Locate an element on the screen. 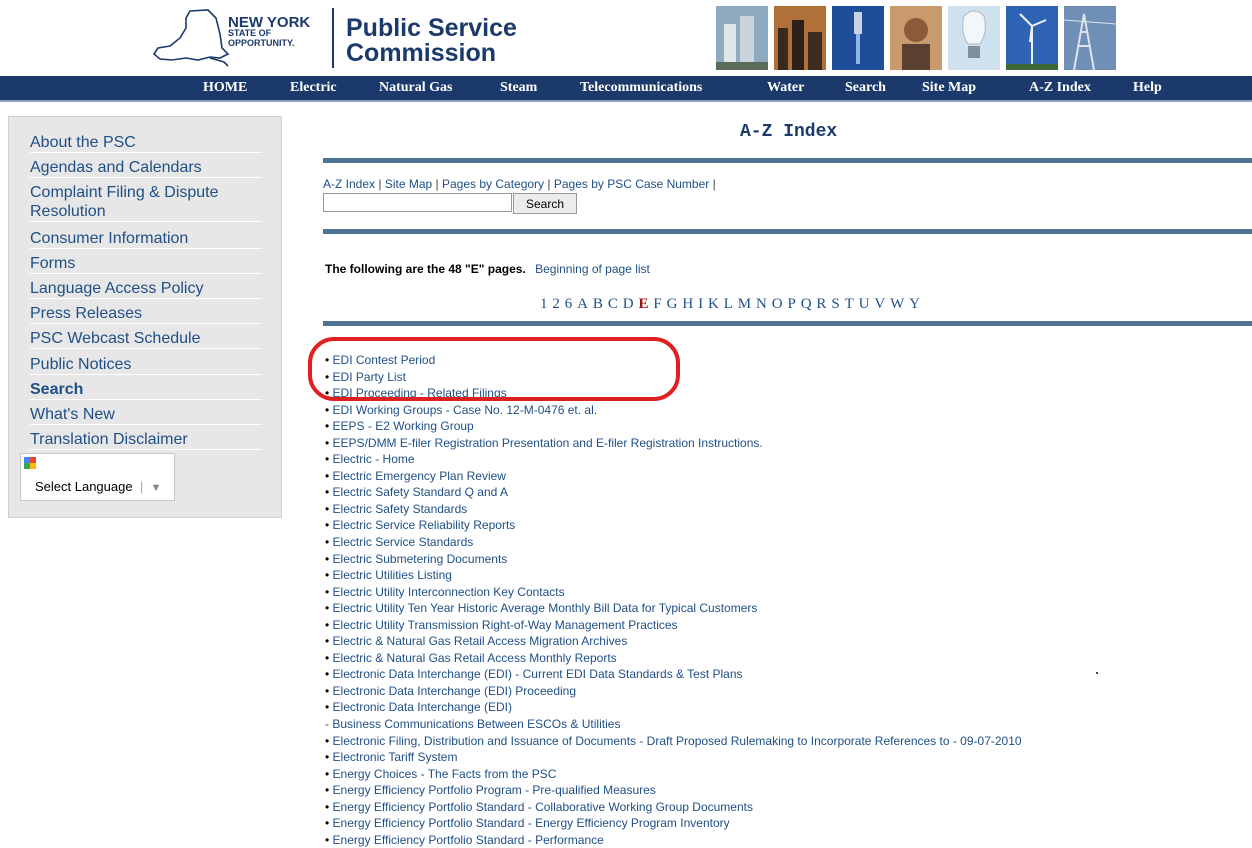 The width and height of the screenshot is (1252, 848). letter-link-d: D is located at coordinates (628, 304).